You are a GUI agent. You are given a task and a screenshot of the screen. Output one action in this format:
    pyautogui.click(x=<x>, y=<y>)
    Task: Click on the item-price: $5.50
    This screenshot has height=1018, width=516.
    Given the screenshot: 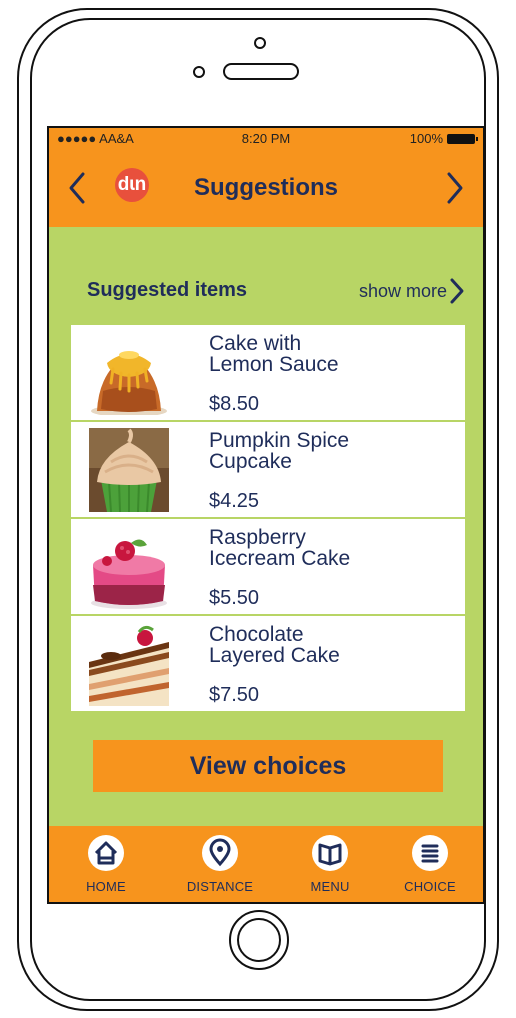 What is the action you would take?
    pyautogui.click(x=234, y=598)
    